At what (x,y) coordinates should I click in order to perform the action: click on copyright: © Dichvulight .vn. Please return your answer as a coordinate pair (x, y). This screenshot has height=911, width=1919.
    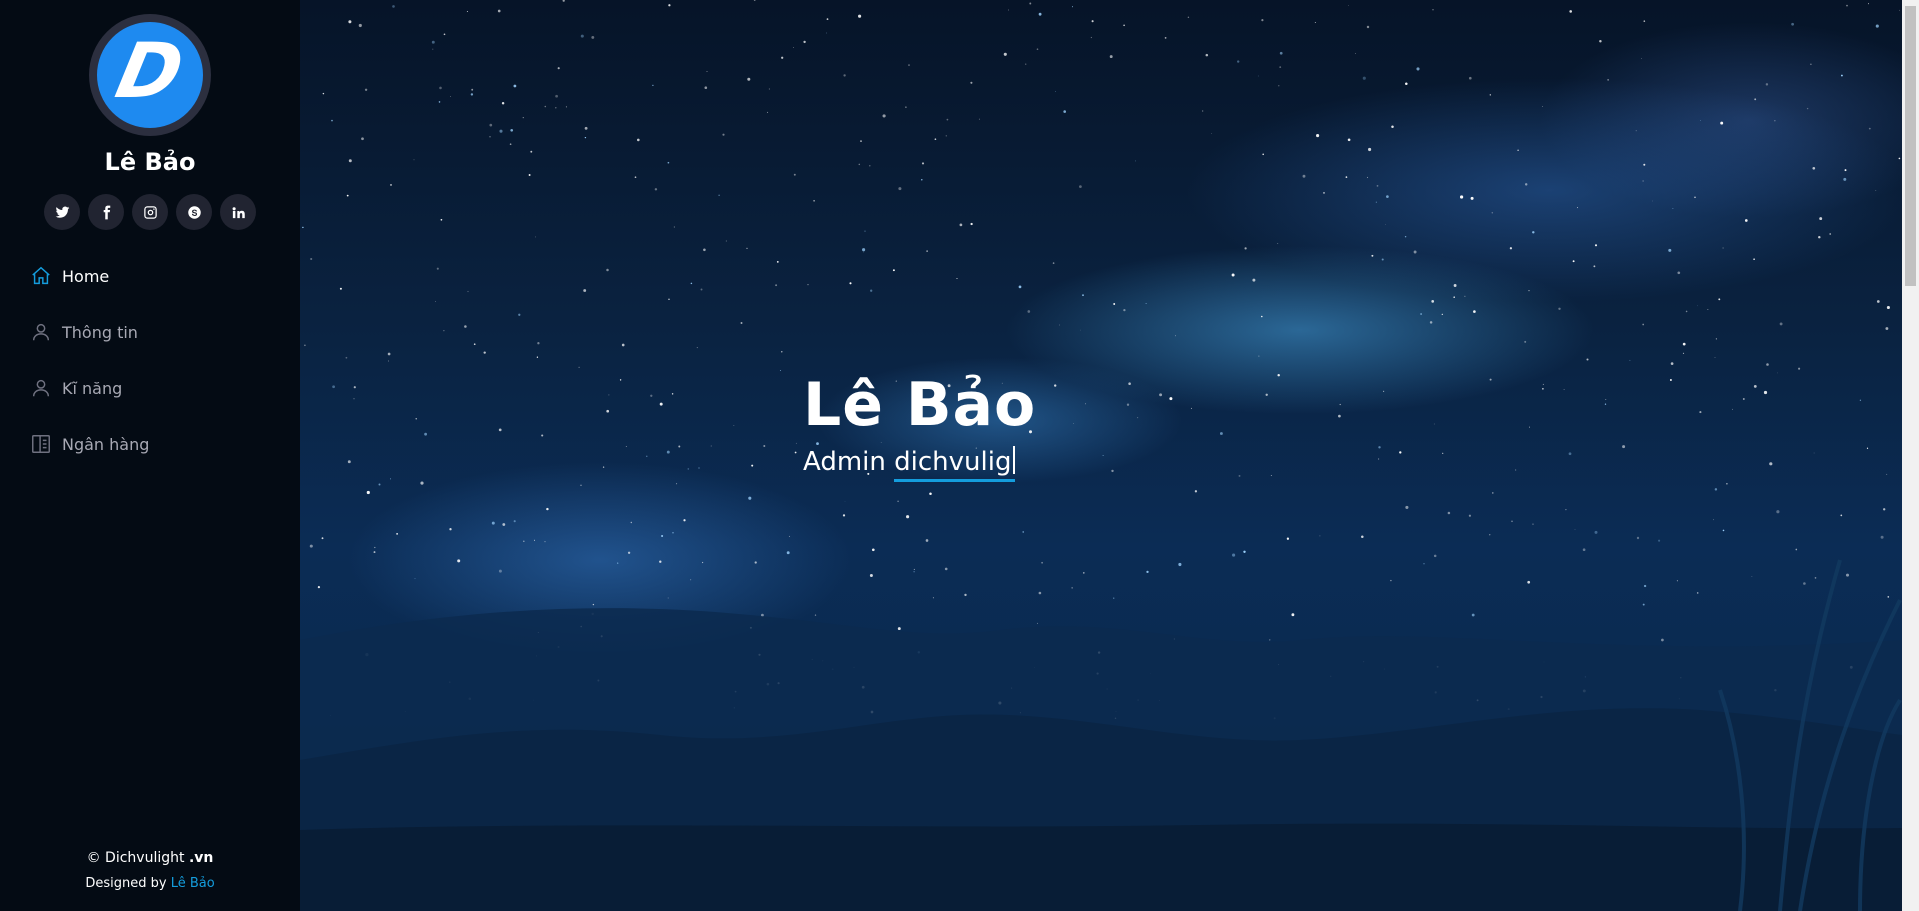
    Looking at the image, I should click on (150, 858).